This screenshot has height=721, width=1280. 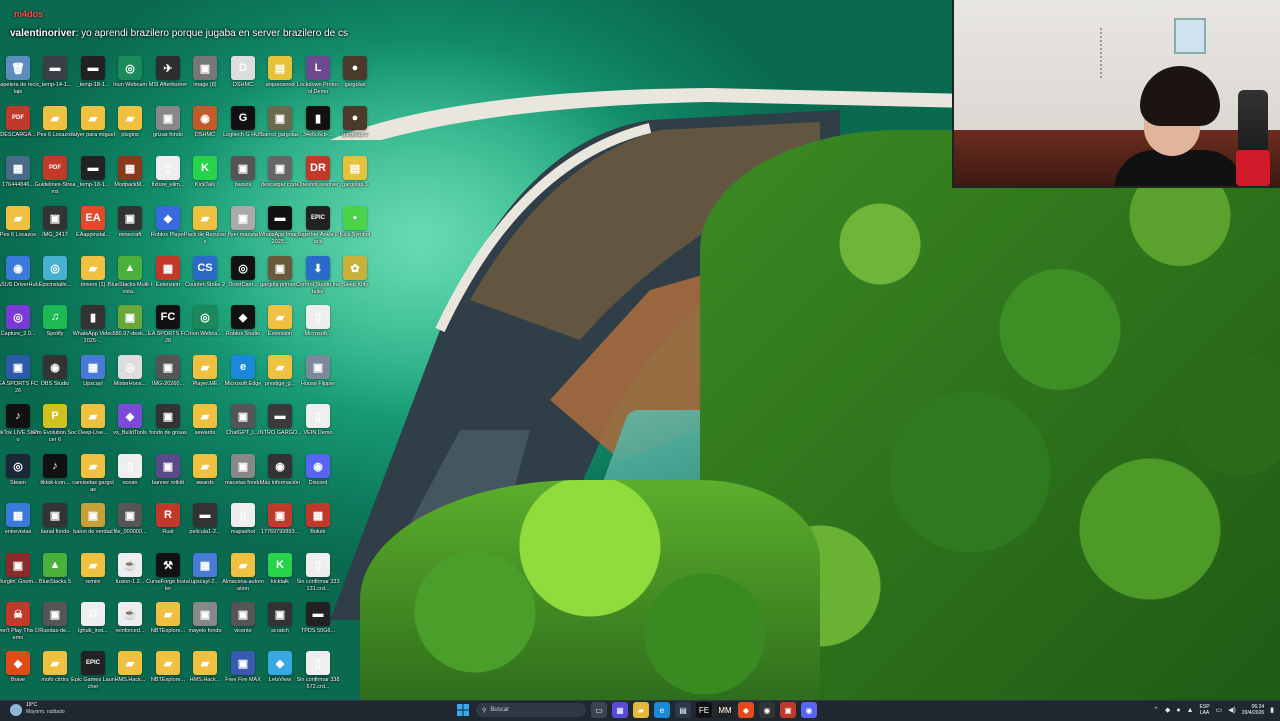 I want to click on desktop-icon: ▪ Kick Symbol, so click(x=355, y=225).